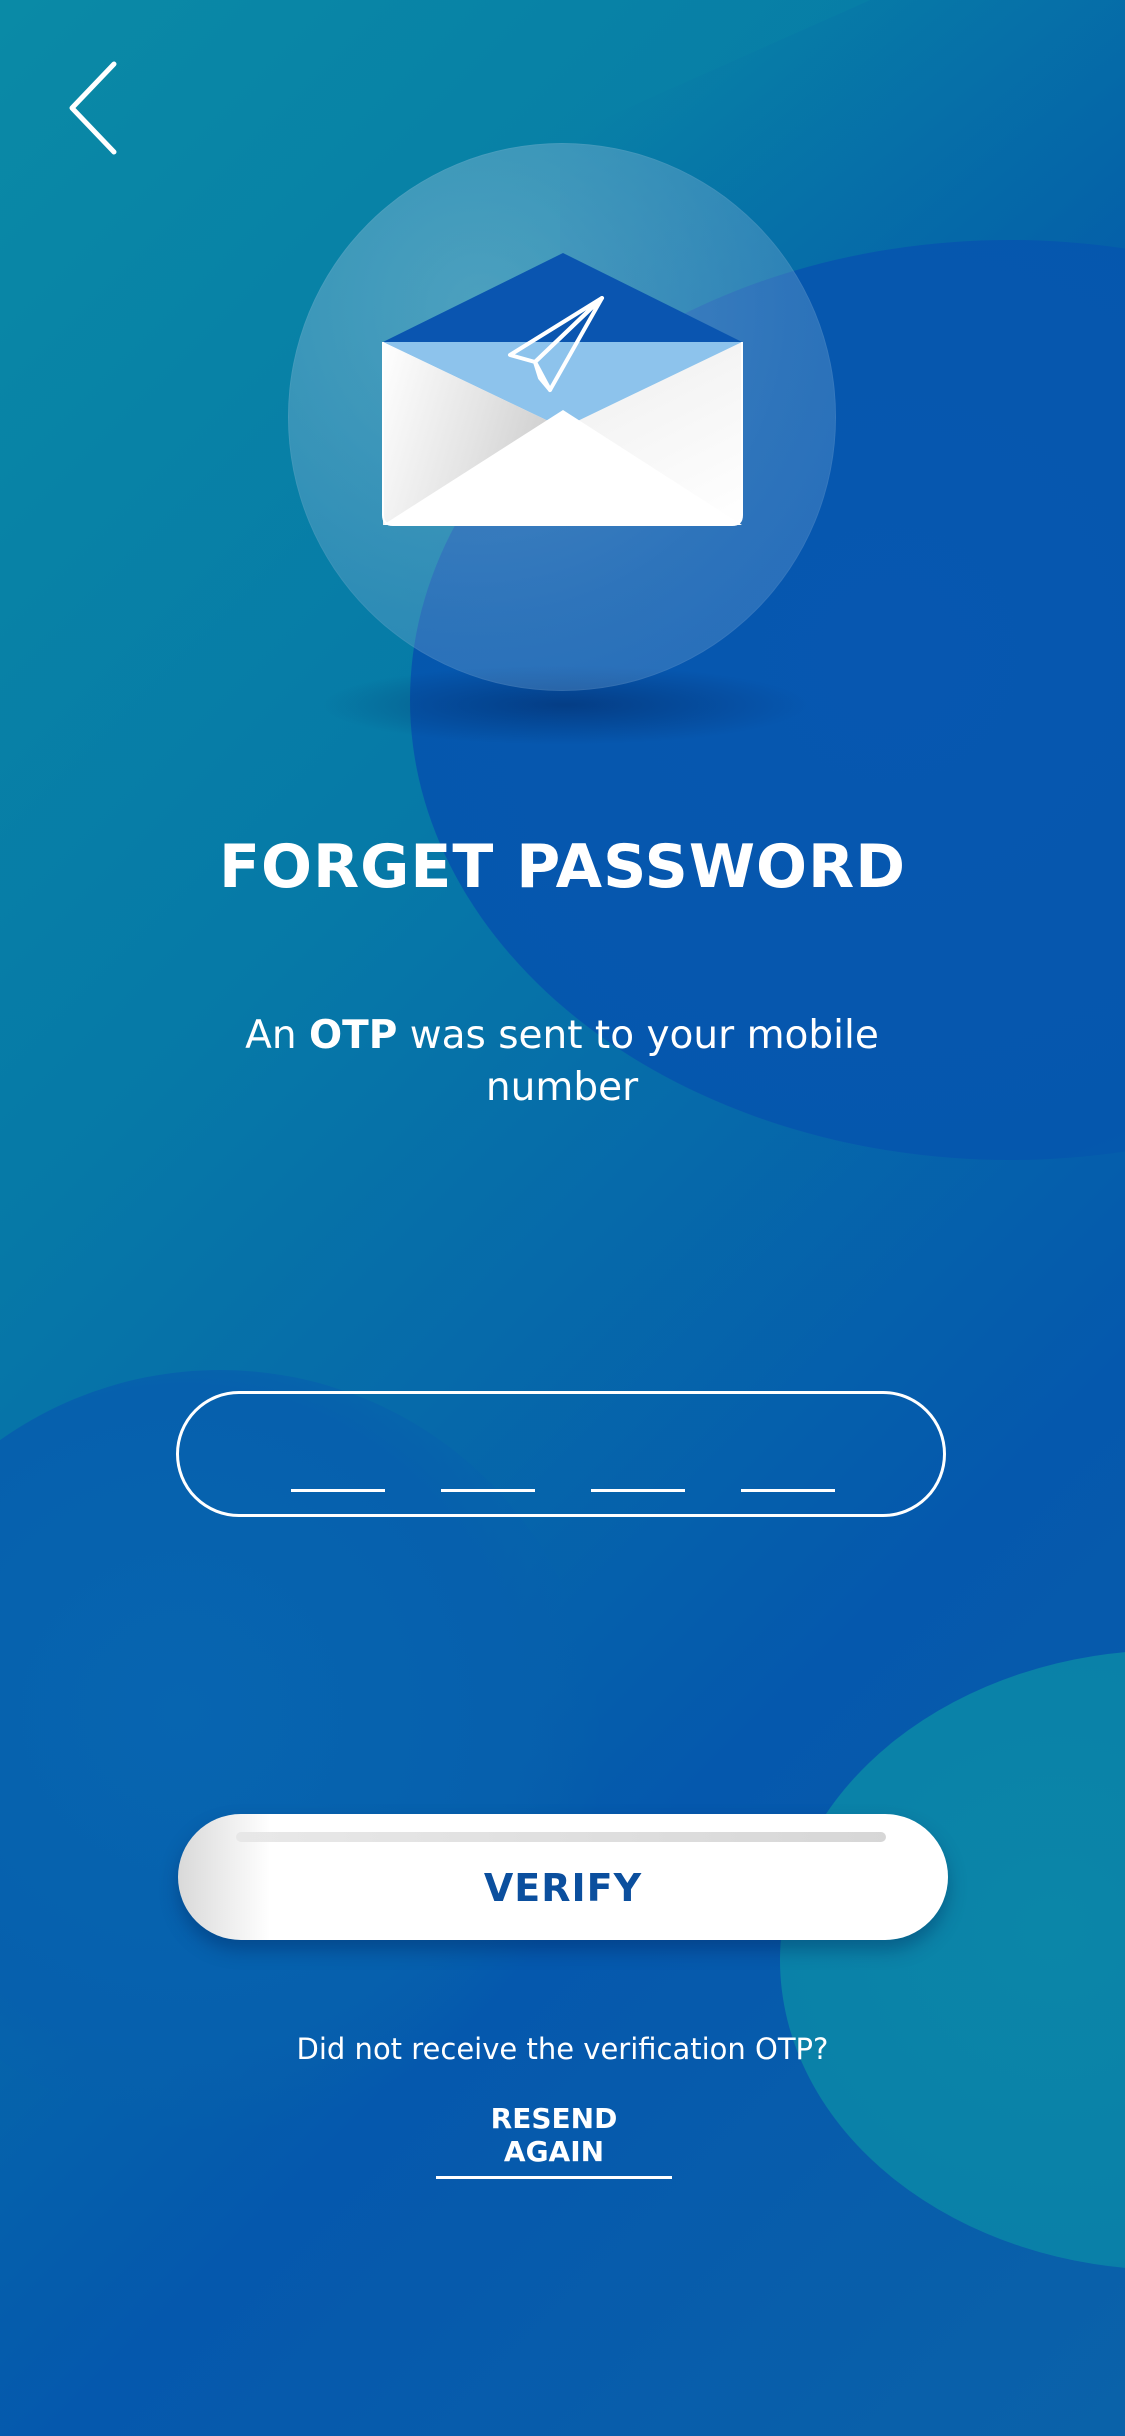 The width and height of the screenshot is (1125, 2436). What do you see at coordinates (638, 1061) in the screenshot?
I see `otp-message-suffix: was sent to your mobile number` at bounding box center [638, 1061].